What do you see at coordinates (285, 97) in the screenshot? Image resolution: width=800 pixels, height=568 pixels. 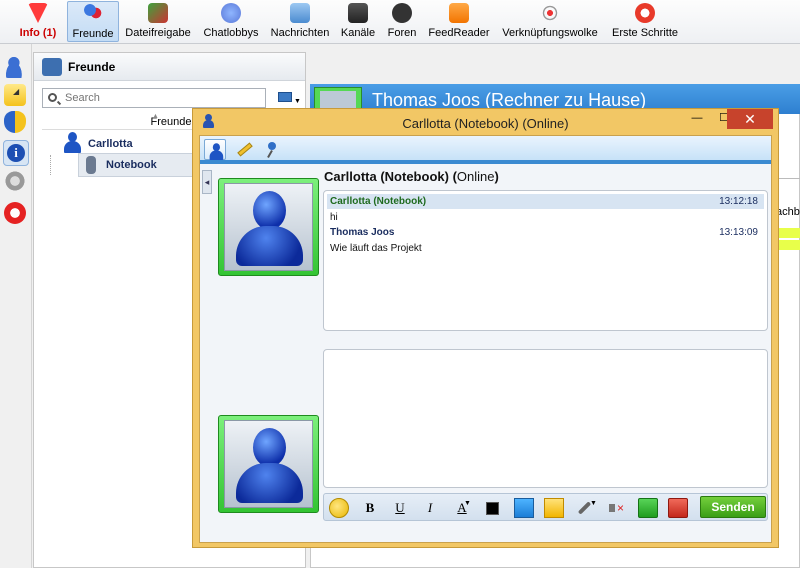 I see `monitor-icon` at bounding box center [285, 97].